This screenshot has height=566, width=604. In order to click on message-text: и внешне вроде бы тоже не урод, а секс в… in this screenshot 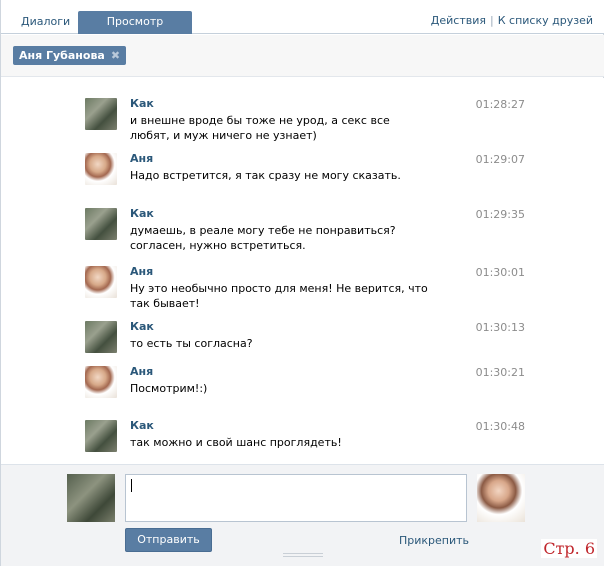, I will do `click(260, 128)`.